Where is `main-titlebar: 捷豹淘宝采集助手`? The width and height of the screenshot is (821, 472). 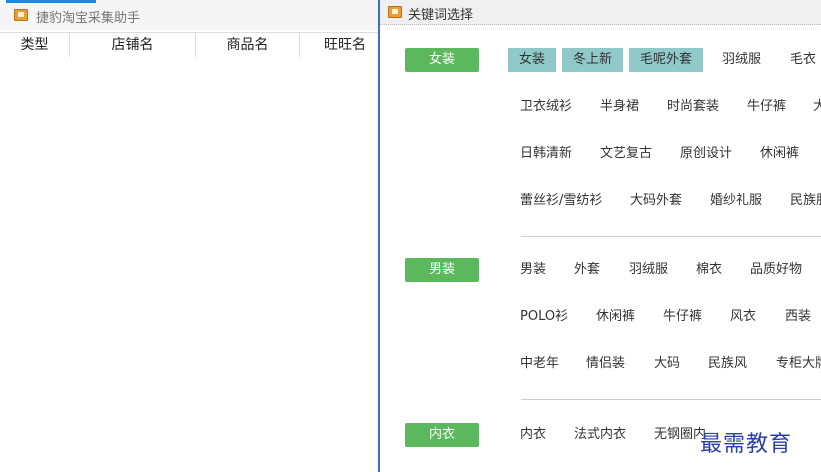 main-titlebar: 捷豹淘宝采集助手 is located at coordinates (190, 15).